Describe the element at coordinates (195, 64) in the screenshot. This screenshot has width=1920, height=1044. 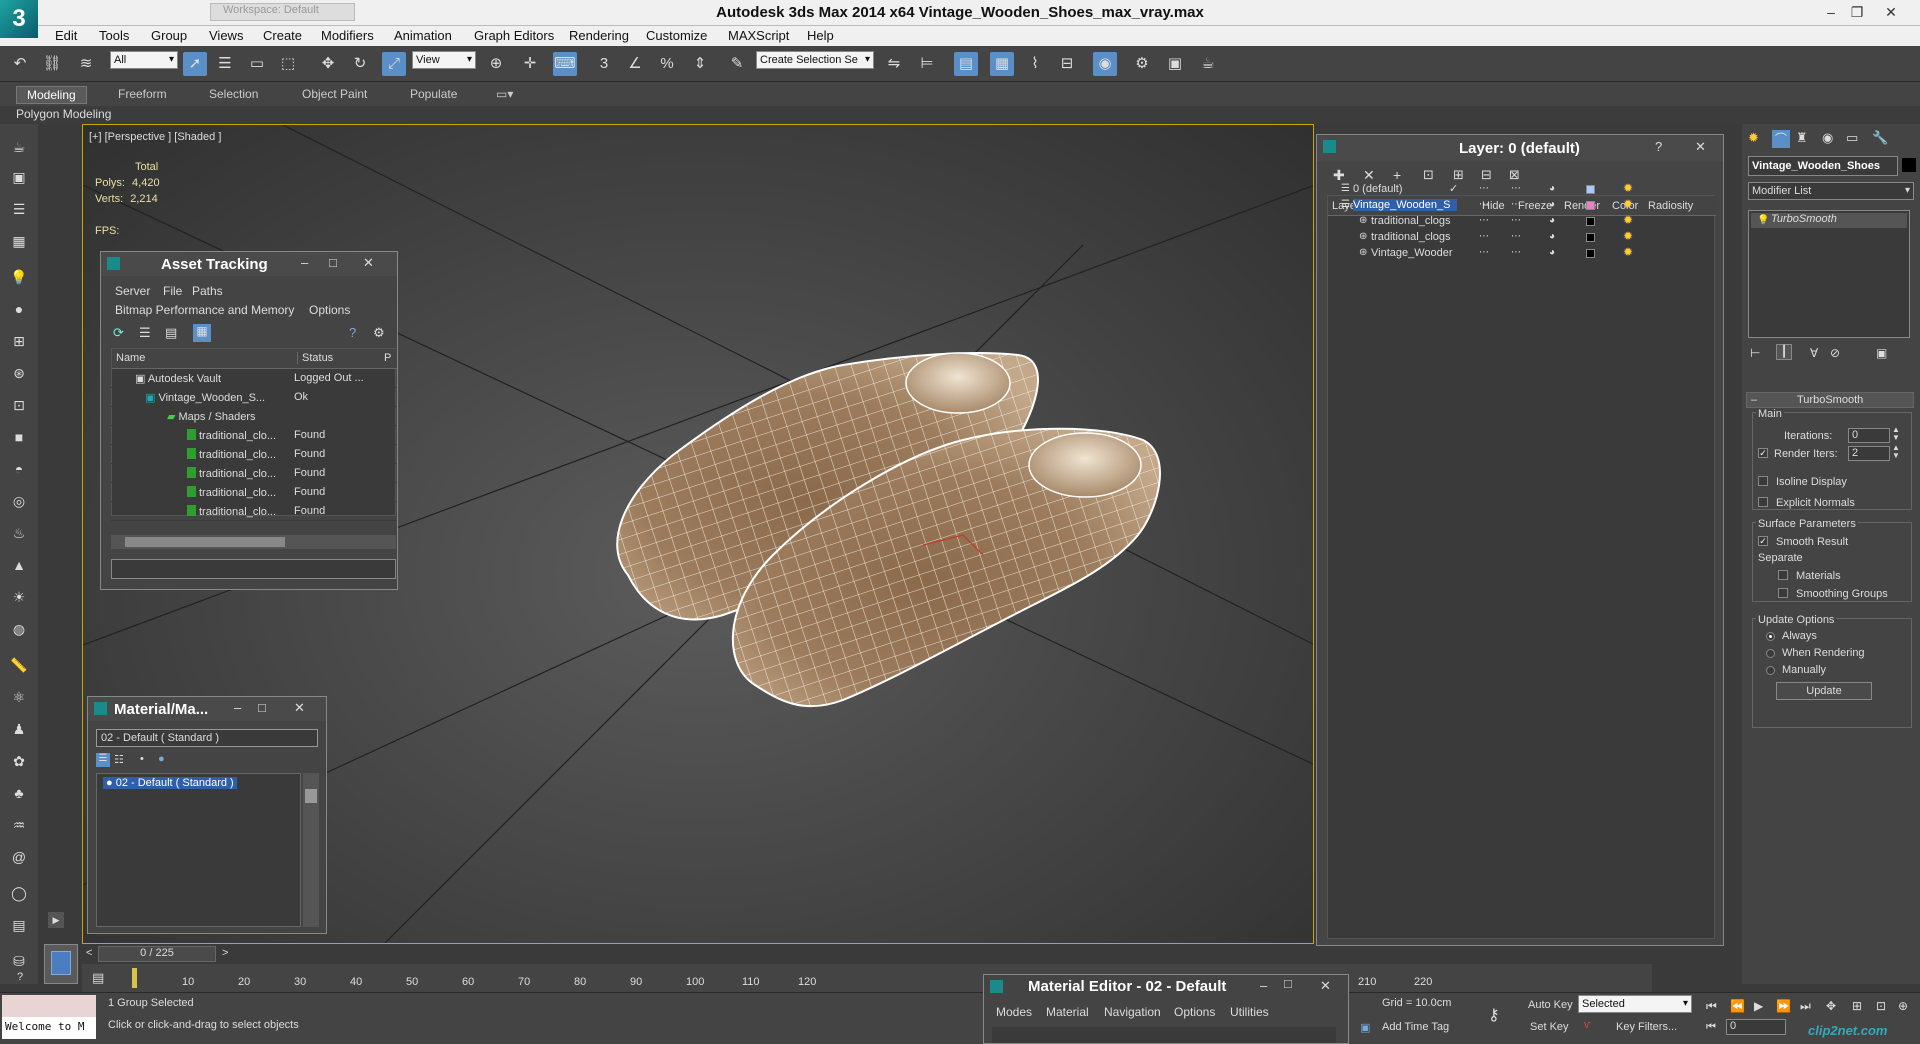
I see `select-object-icon: ➚` at that location.